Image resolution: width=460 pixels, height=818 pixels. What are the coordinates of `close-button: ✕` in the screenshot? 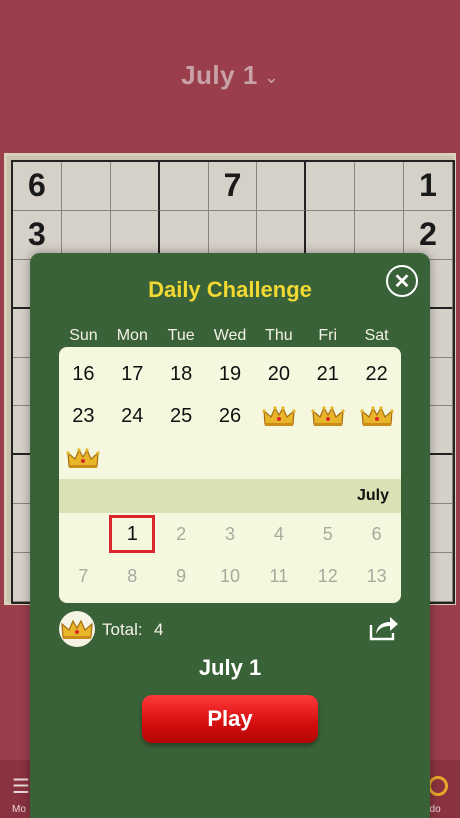 It's located at (402, 281).